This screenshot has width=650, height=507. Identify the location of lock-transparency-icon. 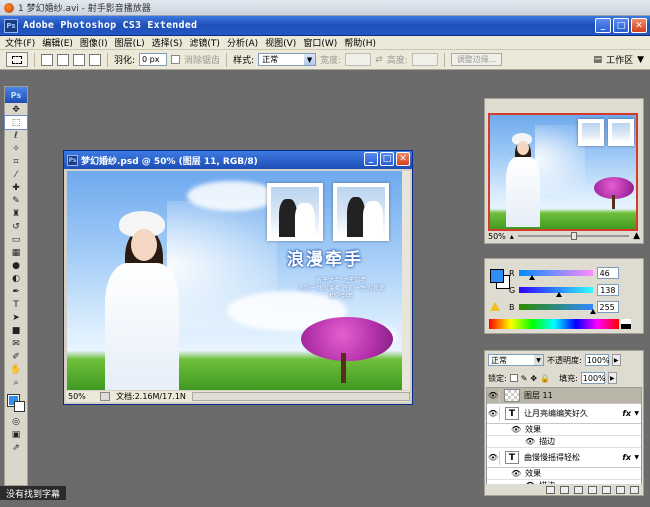
(513, 378).